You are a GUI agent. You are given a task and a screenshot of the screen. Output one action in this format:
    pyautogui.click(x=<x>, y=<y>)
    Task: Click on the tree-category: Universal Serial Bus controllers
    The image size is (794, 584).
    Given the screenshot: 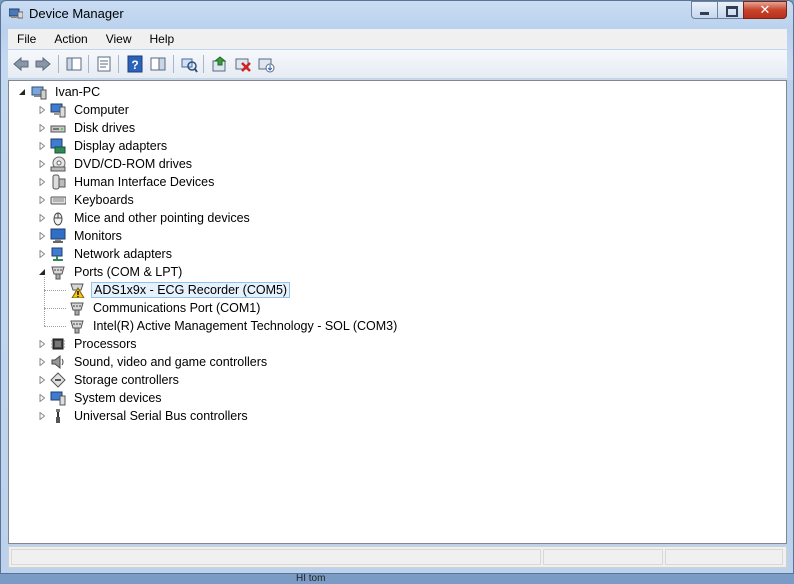 What is the action you would take?
    pyautogui.click(x=150, y=416)
    